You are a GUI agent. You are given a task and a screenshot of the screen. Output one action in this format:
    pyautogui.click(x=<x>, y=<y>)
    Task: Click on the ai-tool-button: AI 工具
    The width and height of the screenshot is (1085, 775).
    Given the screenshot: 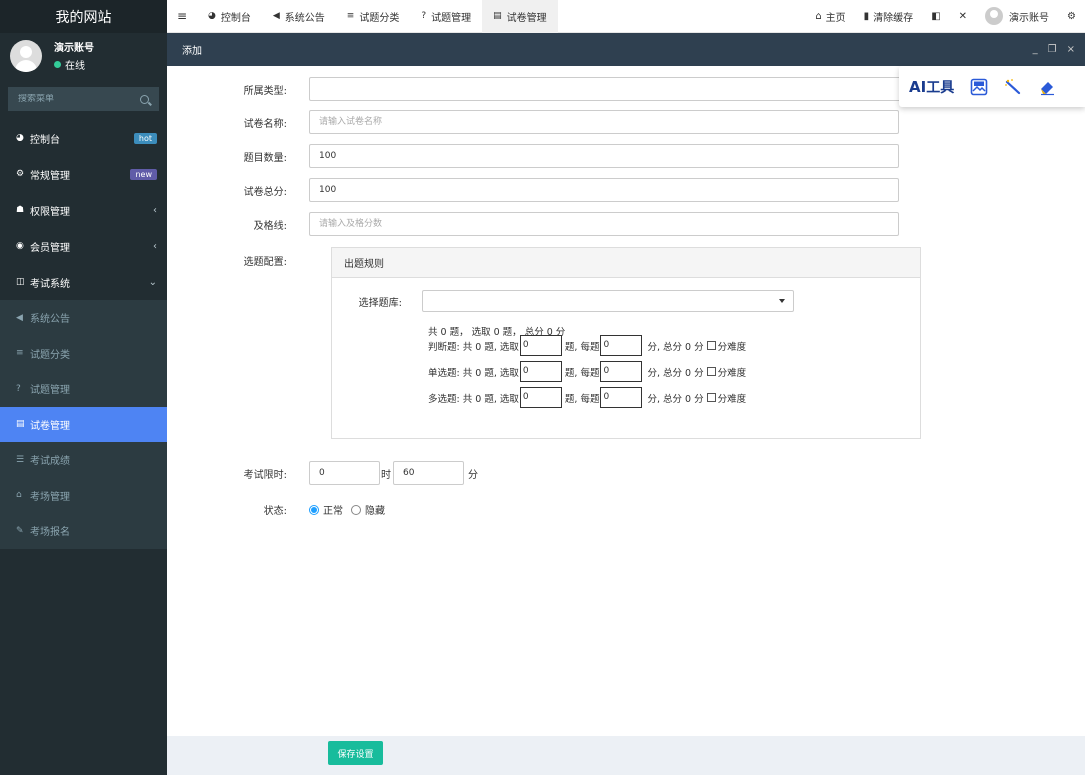 What is the action you would take?
    pyautogui.click(x=931, y=87)
    